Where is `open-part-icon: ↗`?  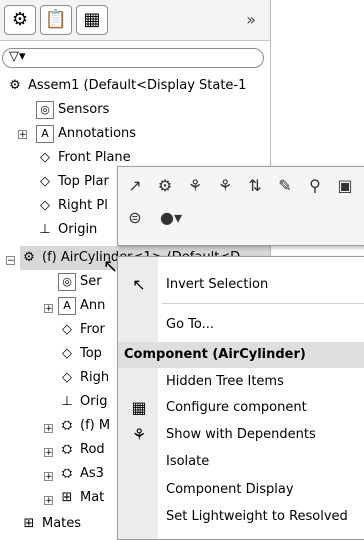
open-part-icon: ↗ is located at coordinates (135, 186).